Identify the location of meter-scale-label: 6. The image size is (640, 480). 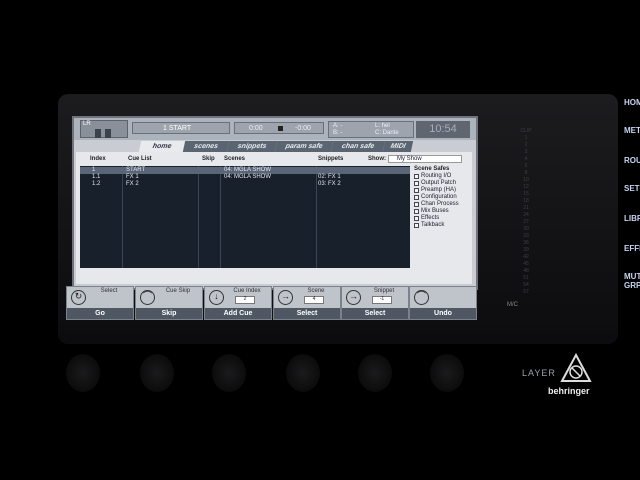
(526, 166).